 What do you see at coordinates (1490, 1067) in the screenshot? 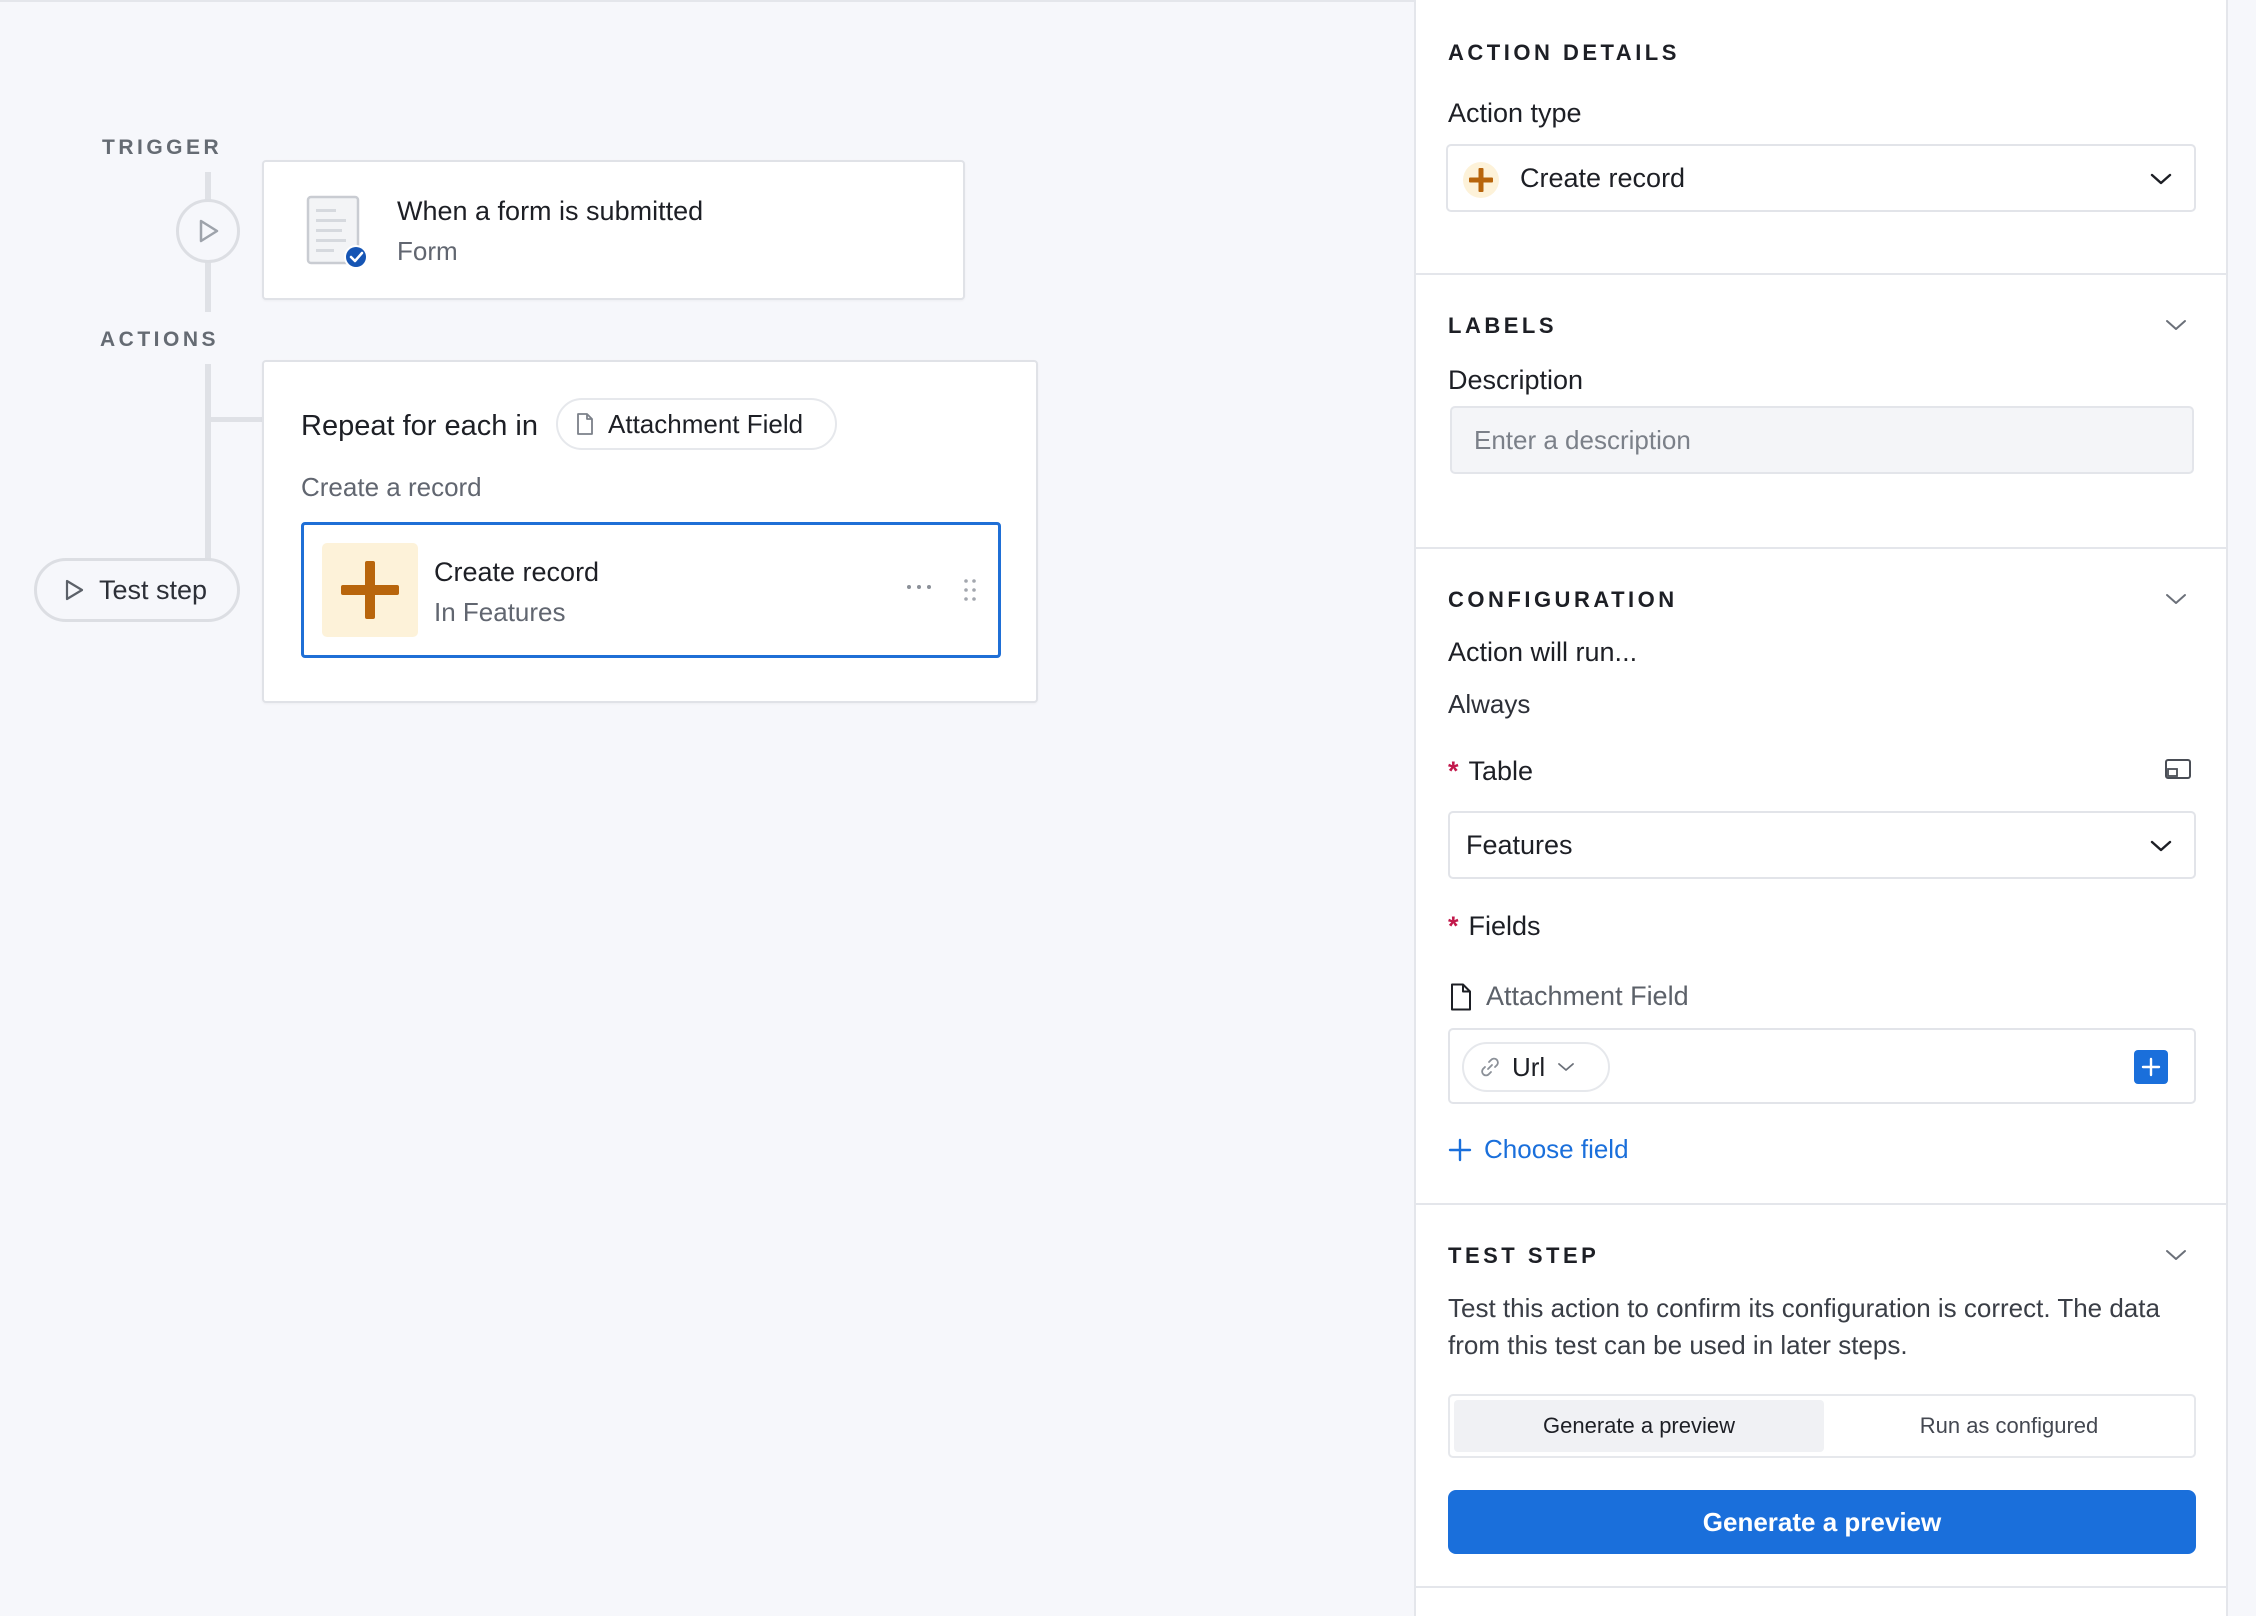
I see `link-icon` at bounding box center [1490, 1067].